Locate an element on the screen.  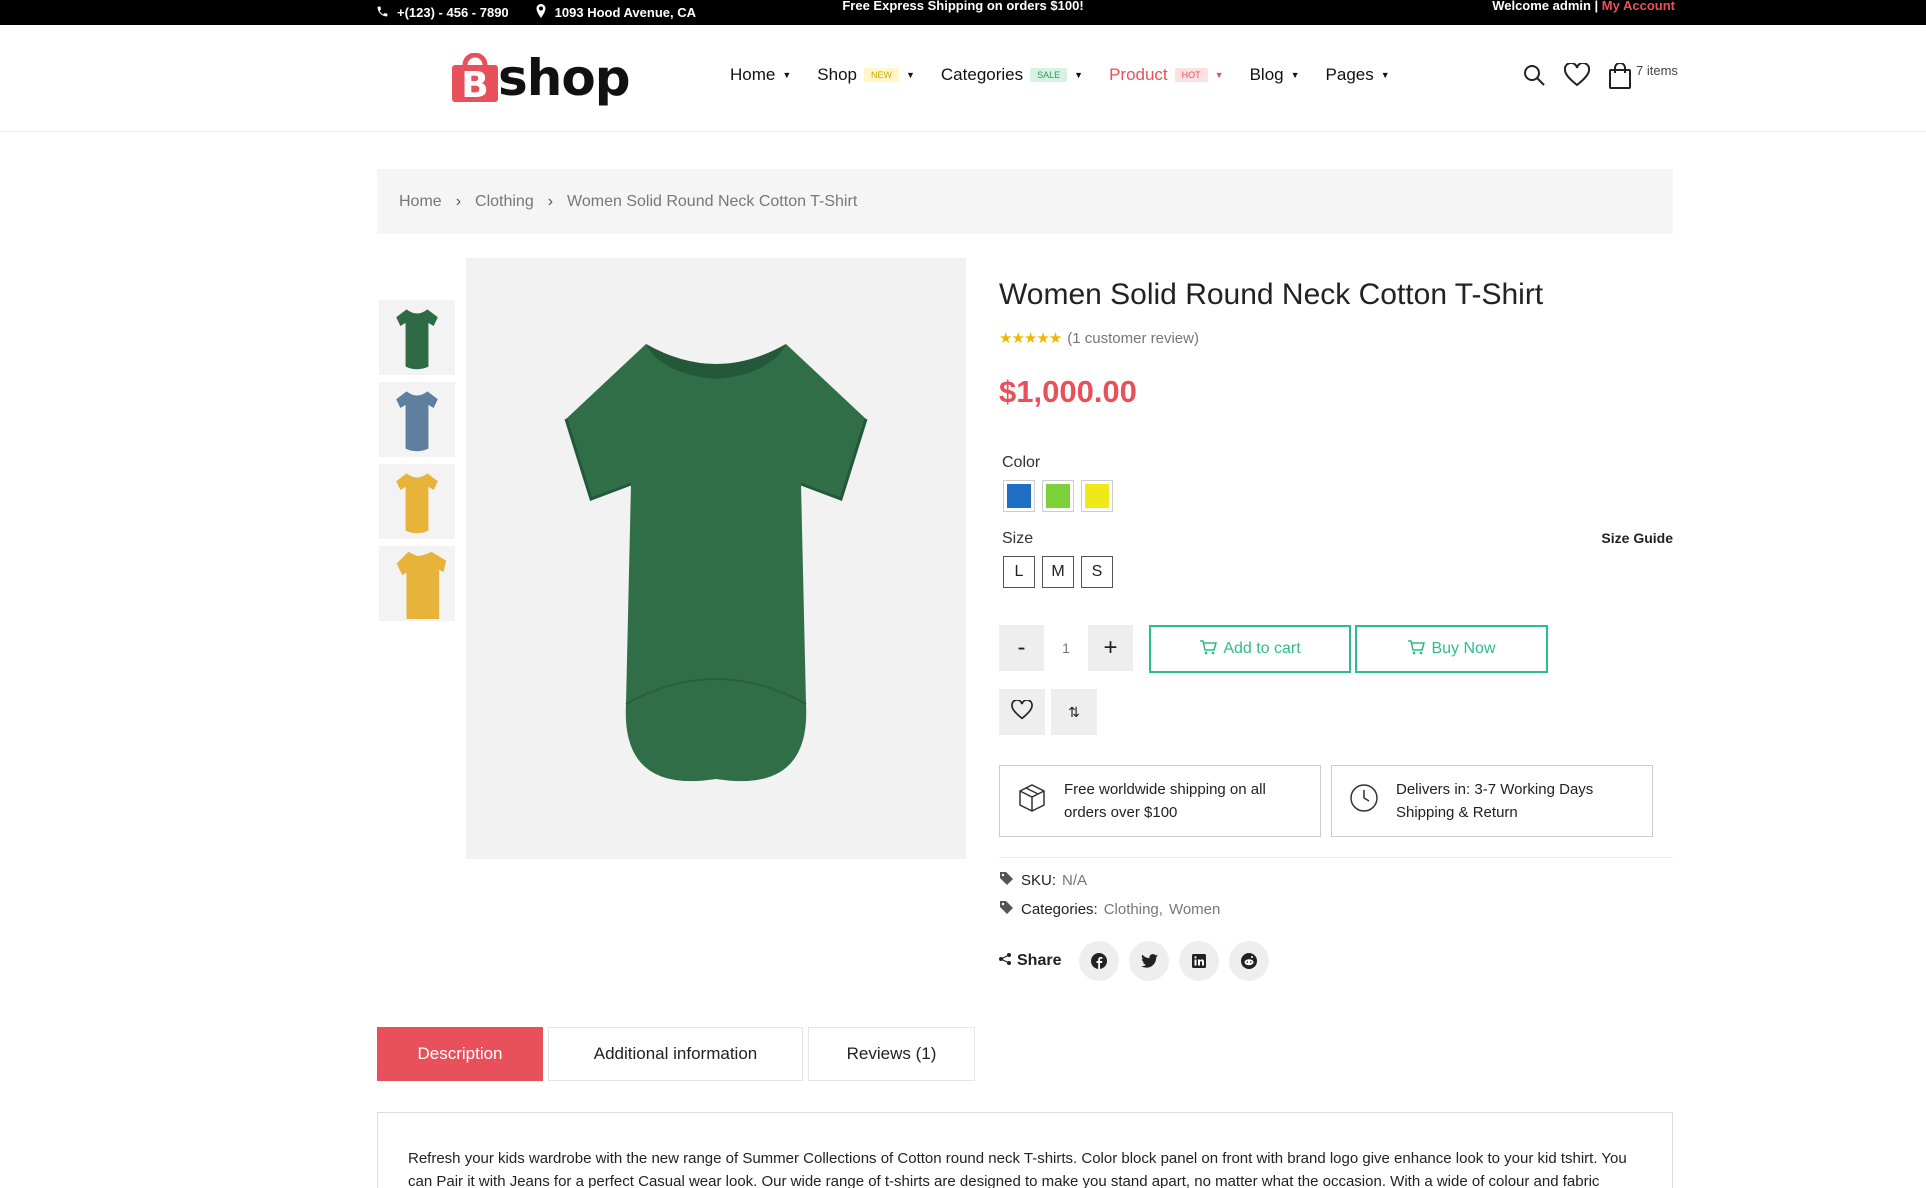
linkedin-share-button is located at coordinates (1199, 961).